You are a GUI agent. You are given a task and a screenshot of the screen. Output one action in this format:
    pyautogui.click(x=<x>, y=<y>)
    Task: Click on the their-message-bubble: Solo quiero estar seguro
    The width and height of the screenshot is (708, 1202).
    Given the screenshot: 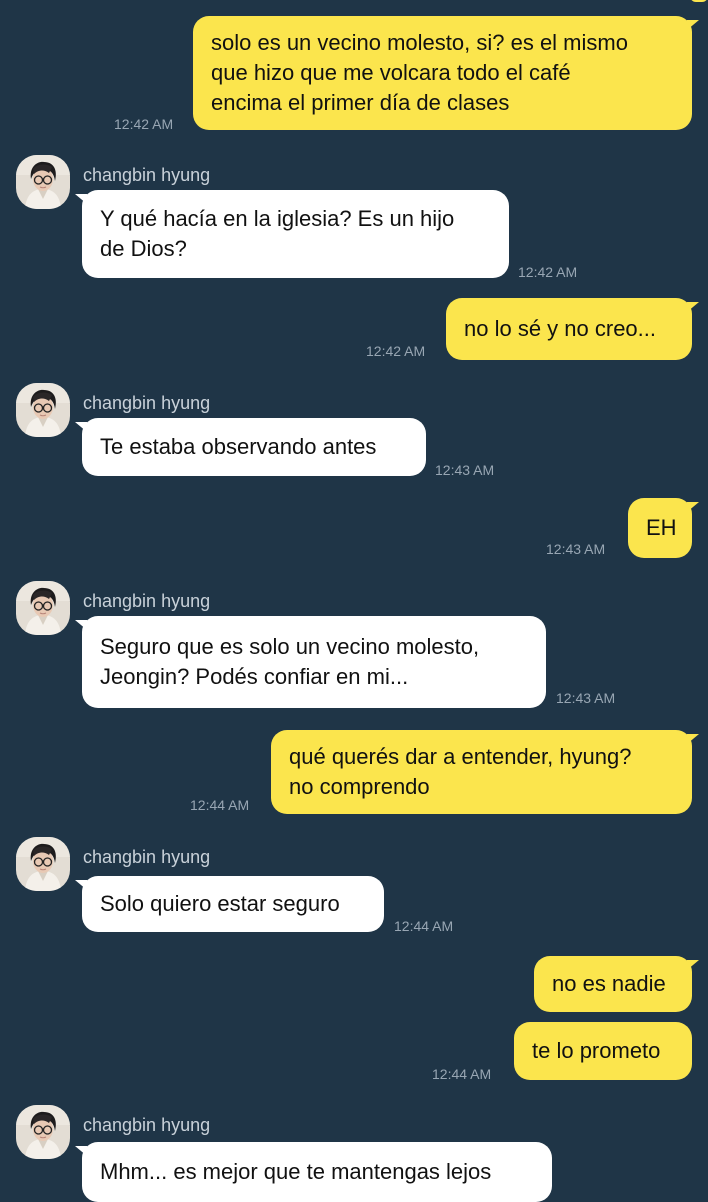 What is the action you would take?
    pyautogui.click(x=229, y=904)
    